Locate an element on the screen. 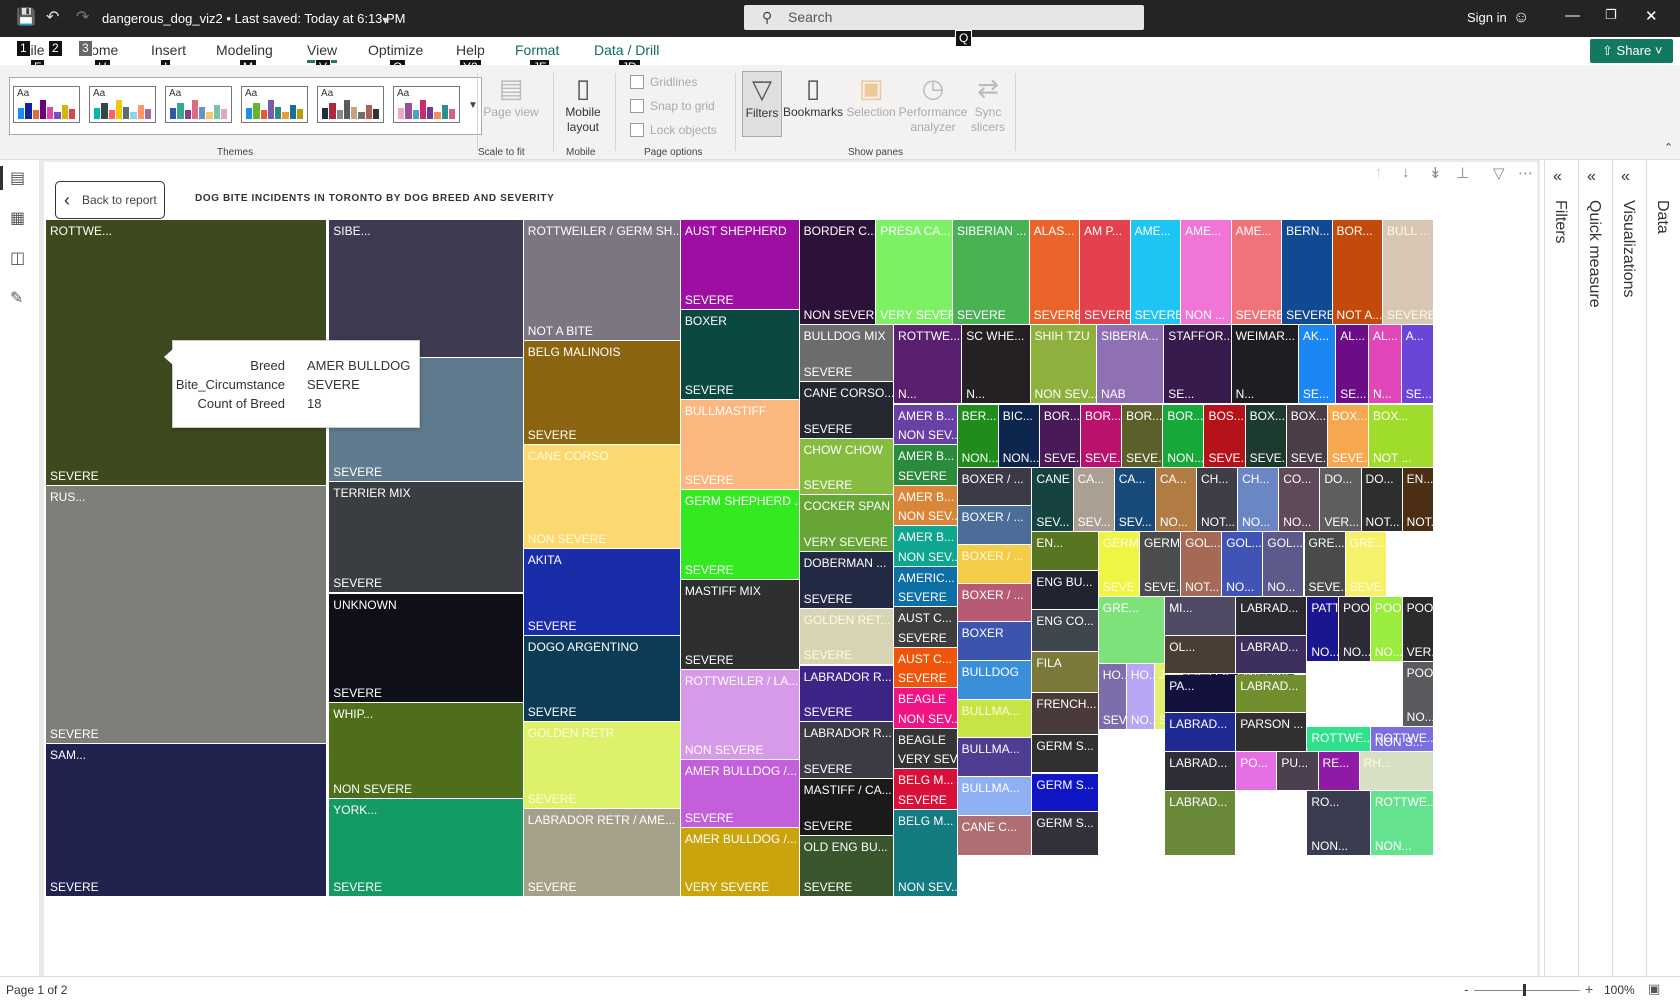 This screenshot has width=1680, height=1002. treemap-tile: CANE CORSO NON SEVERE is located at coordinates (602, 497).